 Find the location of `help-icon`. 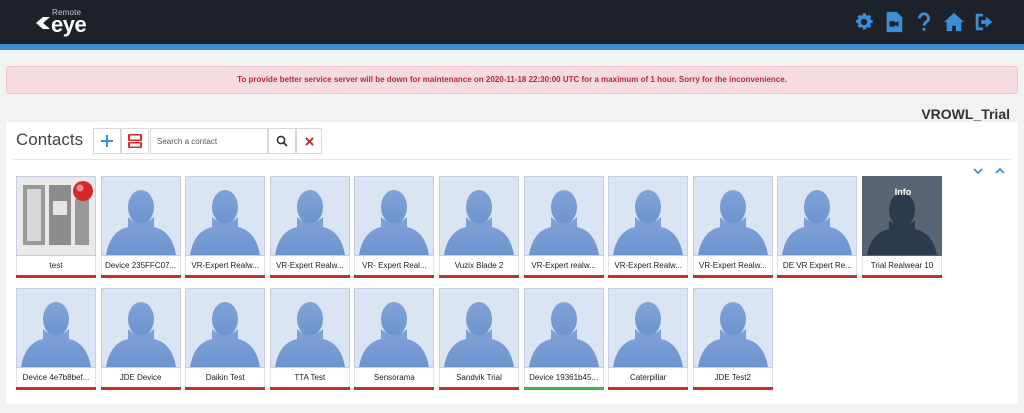

help-icon is located at coordinates (924, 22).